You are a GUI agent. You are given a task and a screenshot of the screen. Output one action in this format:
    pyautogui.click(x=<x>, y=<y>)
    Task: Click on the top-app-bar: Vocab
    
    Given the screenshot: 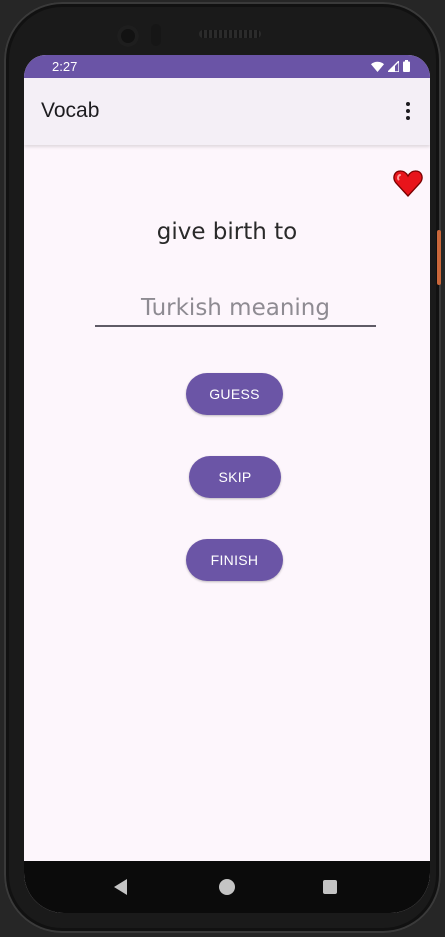 What is the action you would take?
    pyautogui.click(x=227, y=111)
    